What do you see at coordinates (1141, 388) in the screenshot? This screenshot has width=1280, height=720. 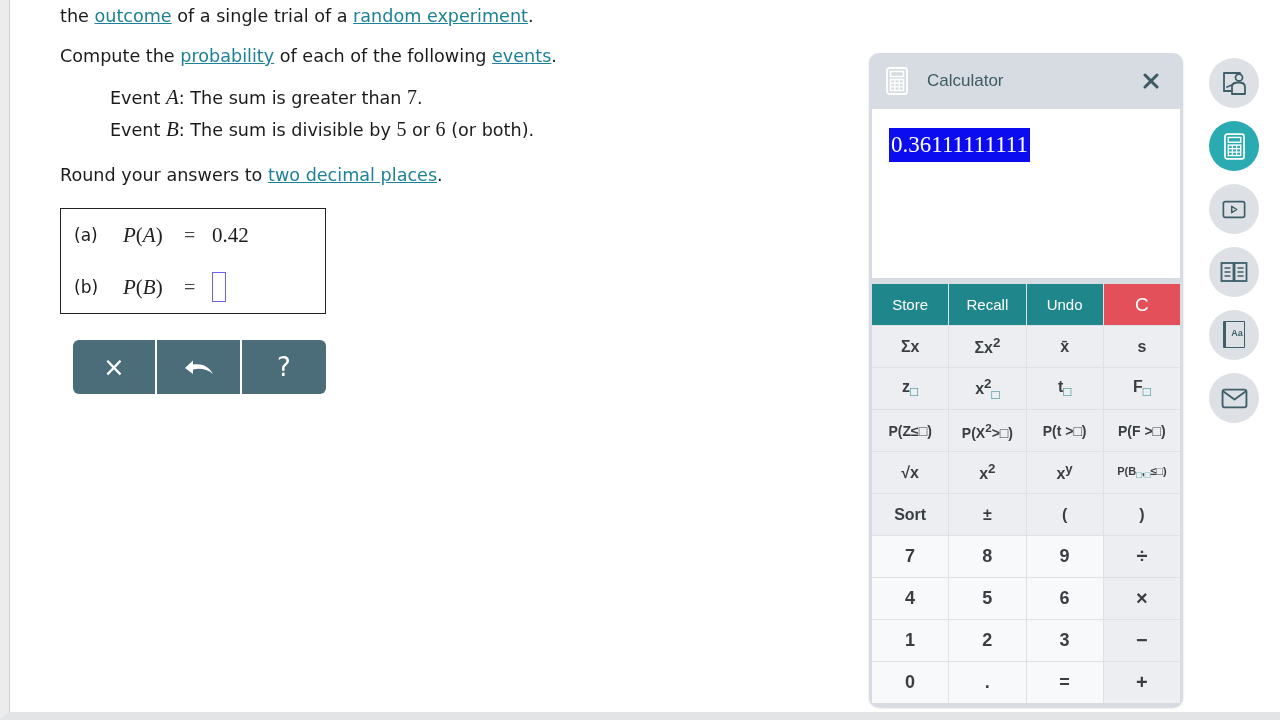 I see `calculator-key: F$_{□}$` at bounding box center [1141, 388].